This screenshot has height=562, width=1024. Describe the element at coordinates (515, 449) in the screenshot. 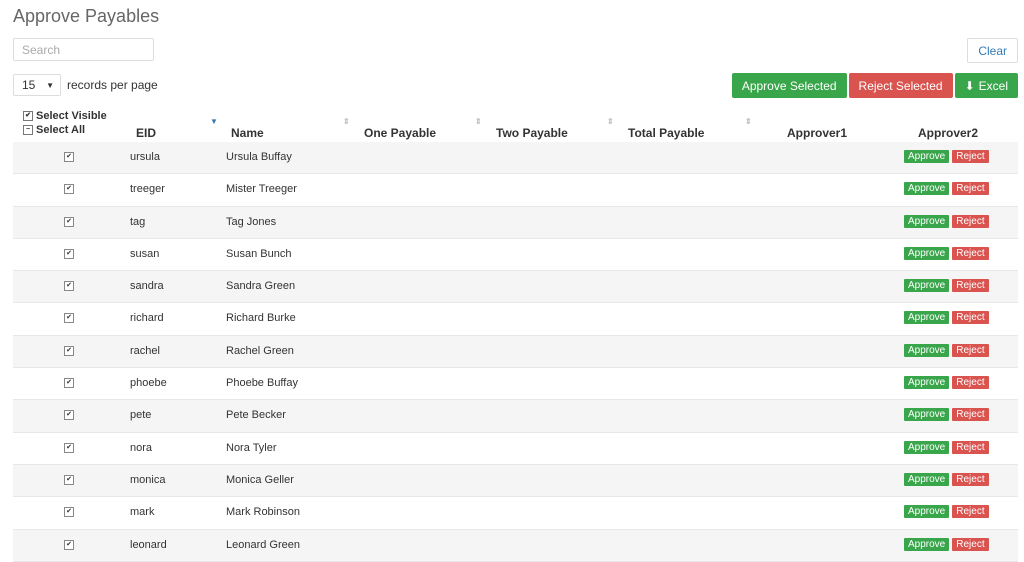

I see `table-row: ✔ nora Nora Tyler Approve Reject` at that location.